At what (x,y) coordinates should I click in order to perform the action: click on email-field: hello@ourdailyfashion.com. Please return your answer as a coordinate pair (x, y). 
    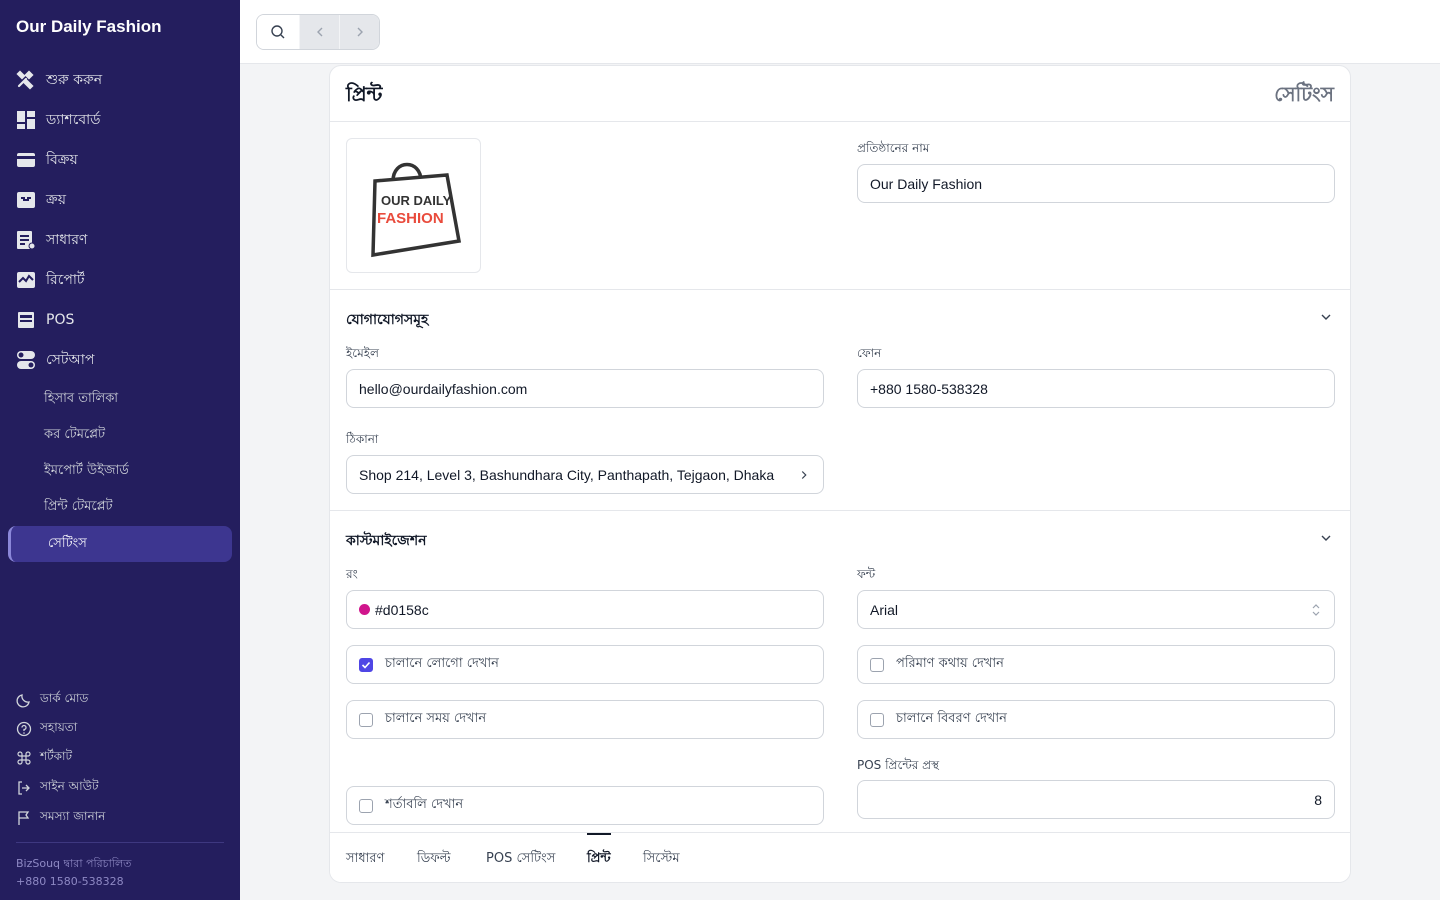
    Looking at the image, I should click on (585, 388).